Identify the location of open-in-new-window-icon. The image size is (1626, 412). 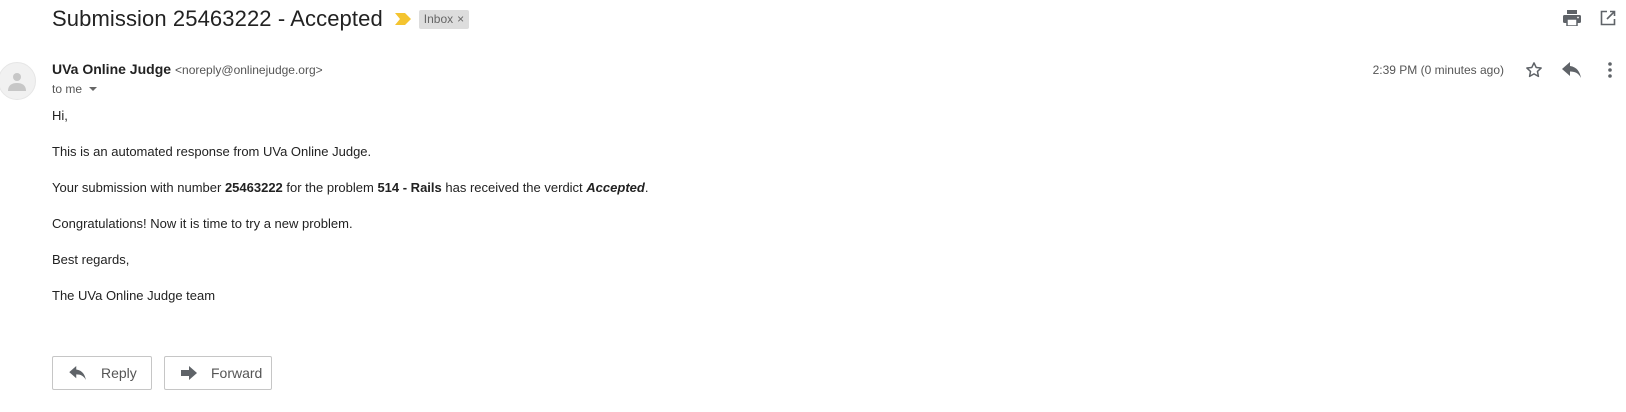
(1608, 18).